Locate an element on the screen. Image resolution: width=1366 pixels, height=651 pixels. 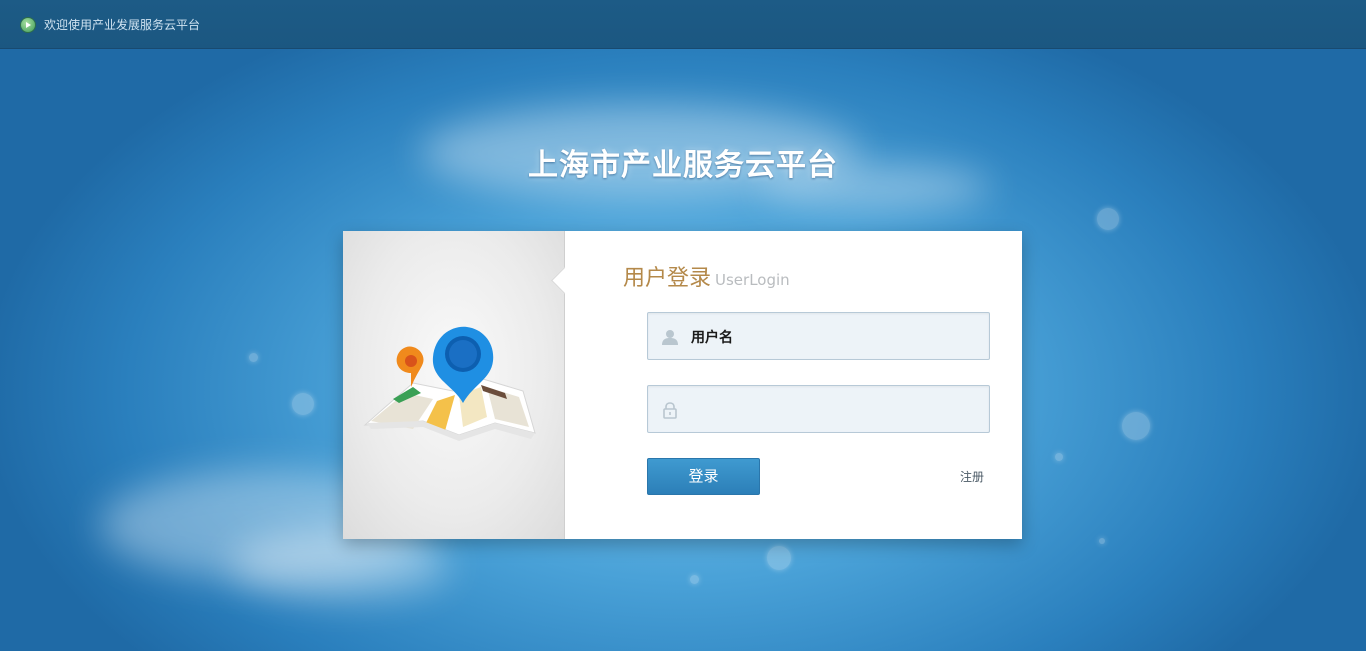
login-title-cn: 用户登录 is located at coordinates (667, 278).